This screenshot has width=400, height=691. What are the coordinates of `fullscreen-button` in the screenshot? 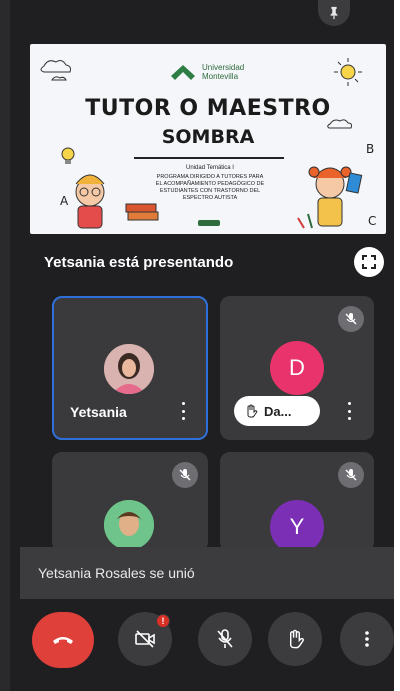 It's located at (369, 262).